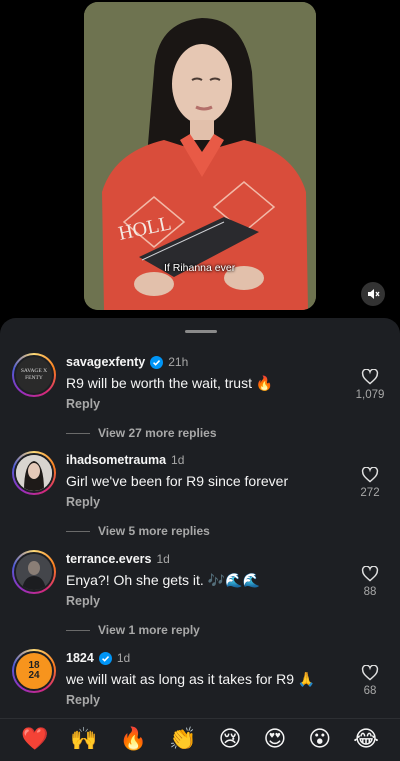 The height and width of the screenshot is (761, 400). I want to click on emoji-surprised-button: 😮, so click(319, 740).